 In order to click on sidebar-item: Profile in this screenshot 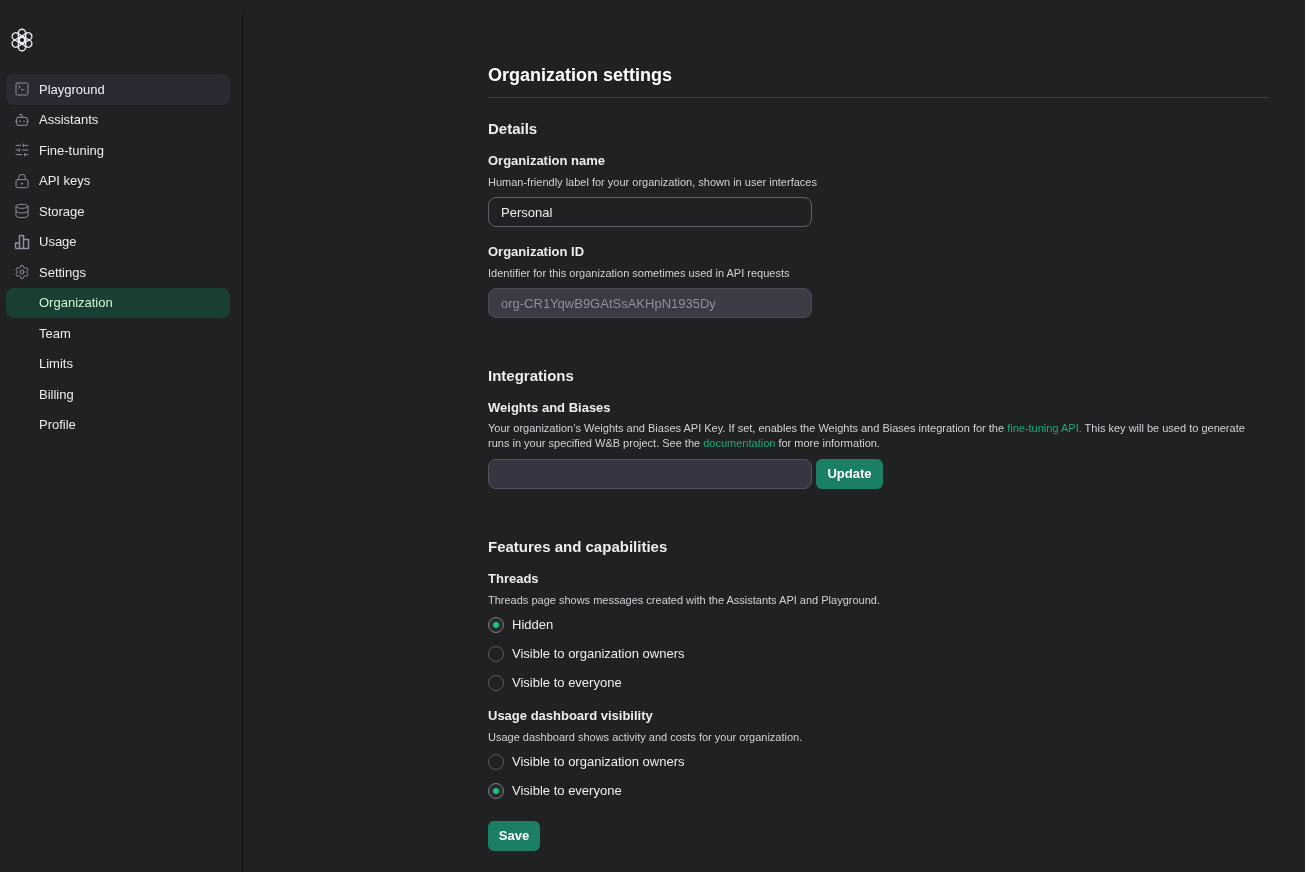, I will do `click(118, 424)`.